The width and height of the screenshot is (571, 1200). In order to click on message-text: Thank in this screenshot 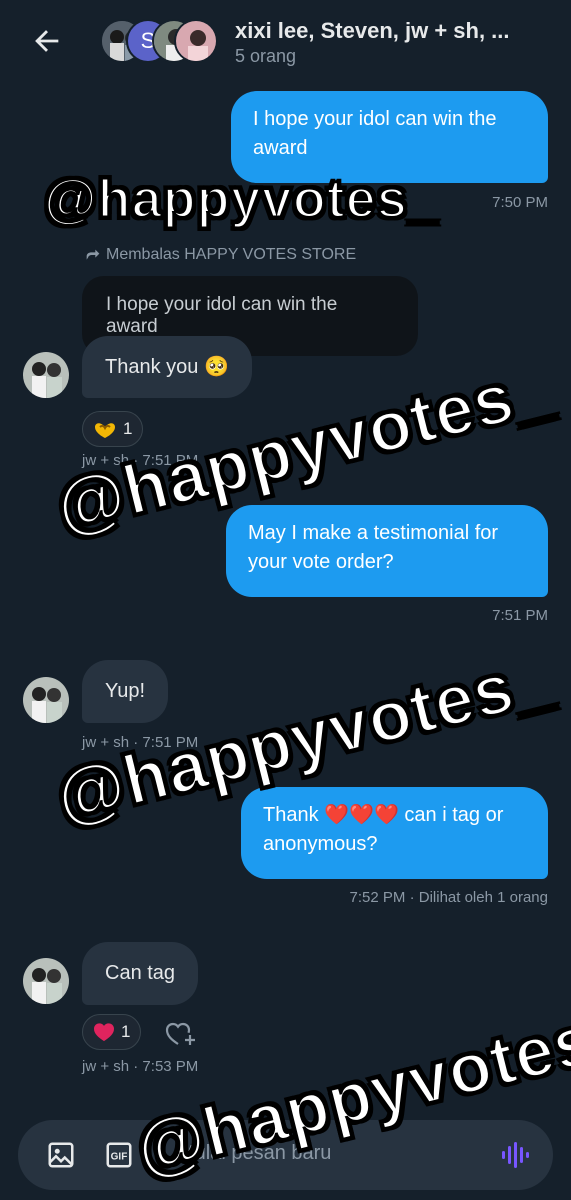, I will do `click(294, 815)`.